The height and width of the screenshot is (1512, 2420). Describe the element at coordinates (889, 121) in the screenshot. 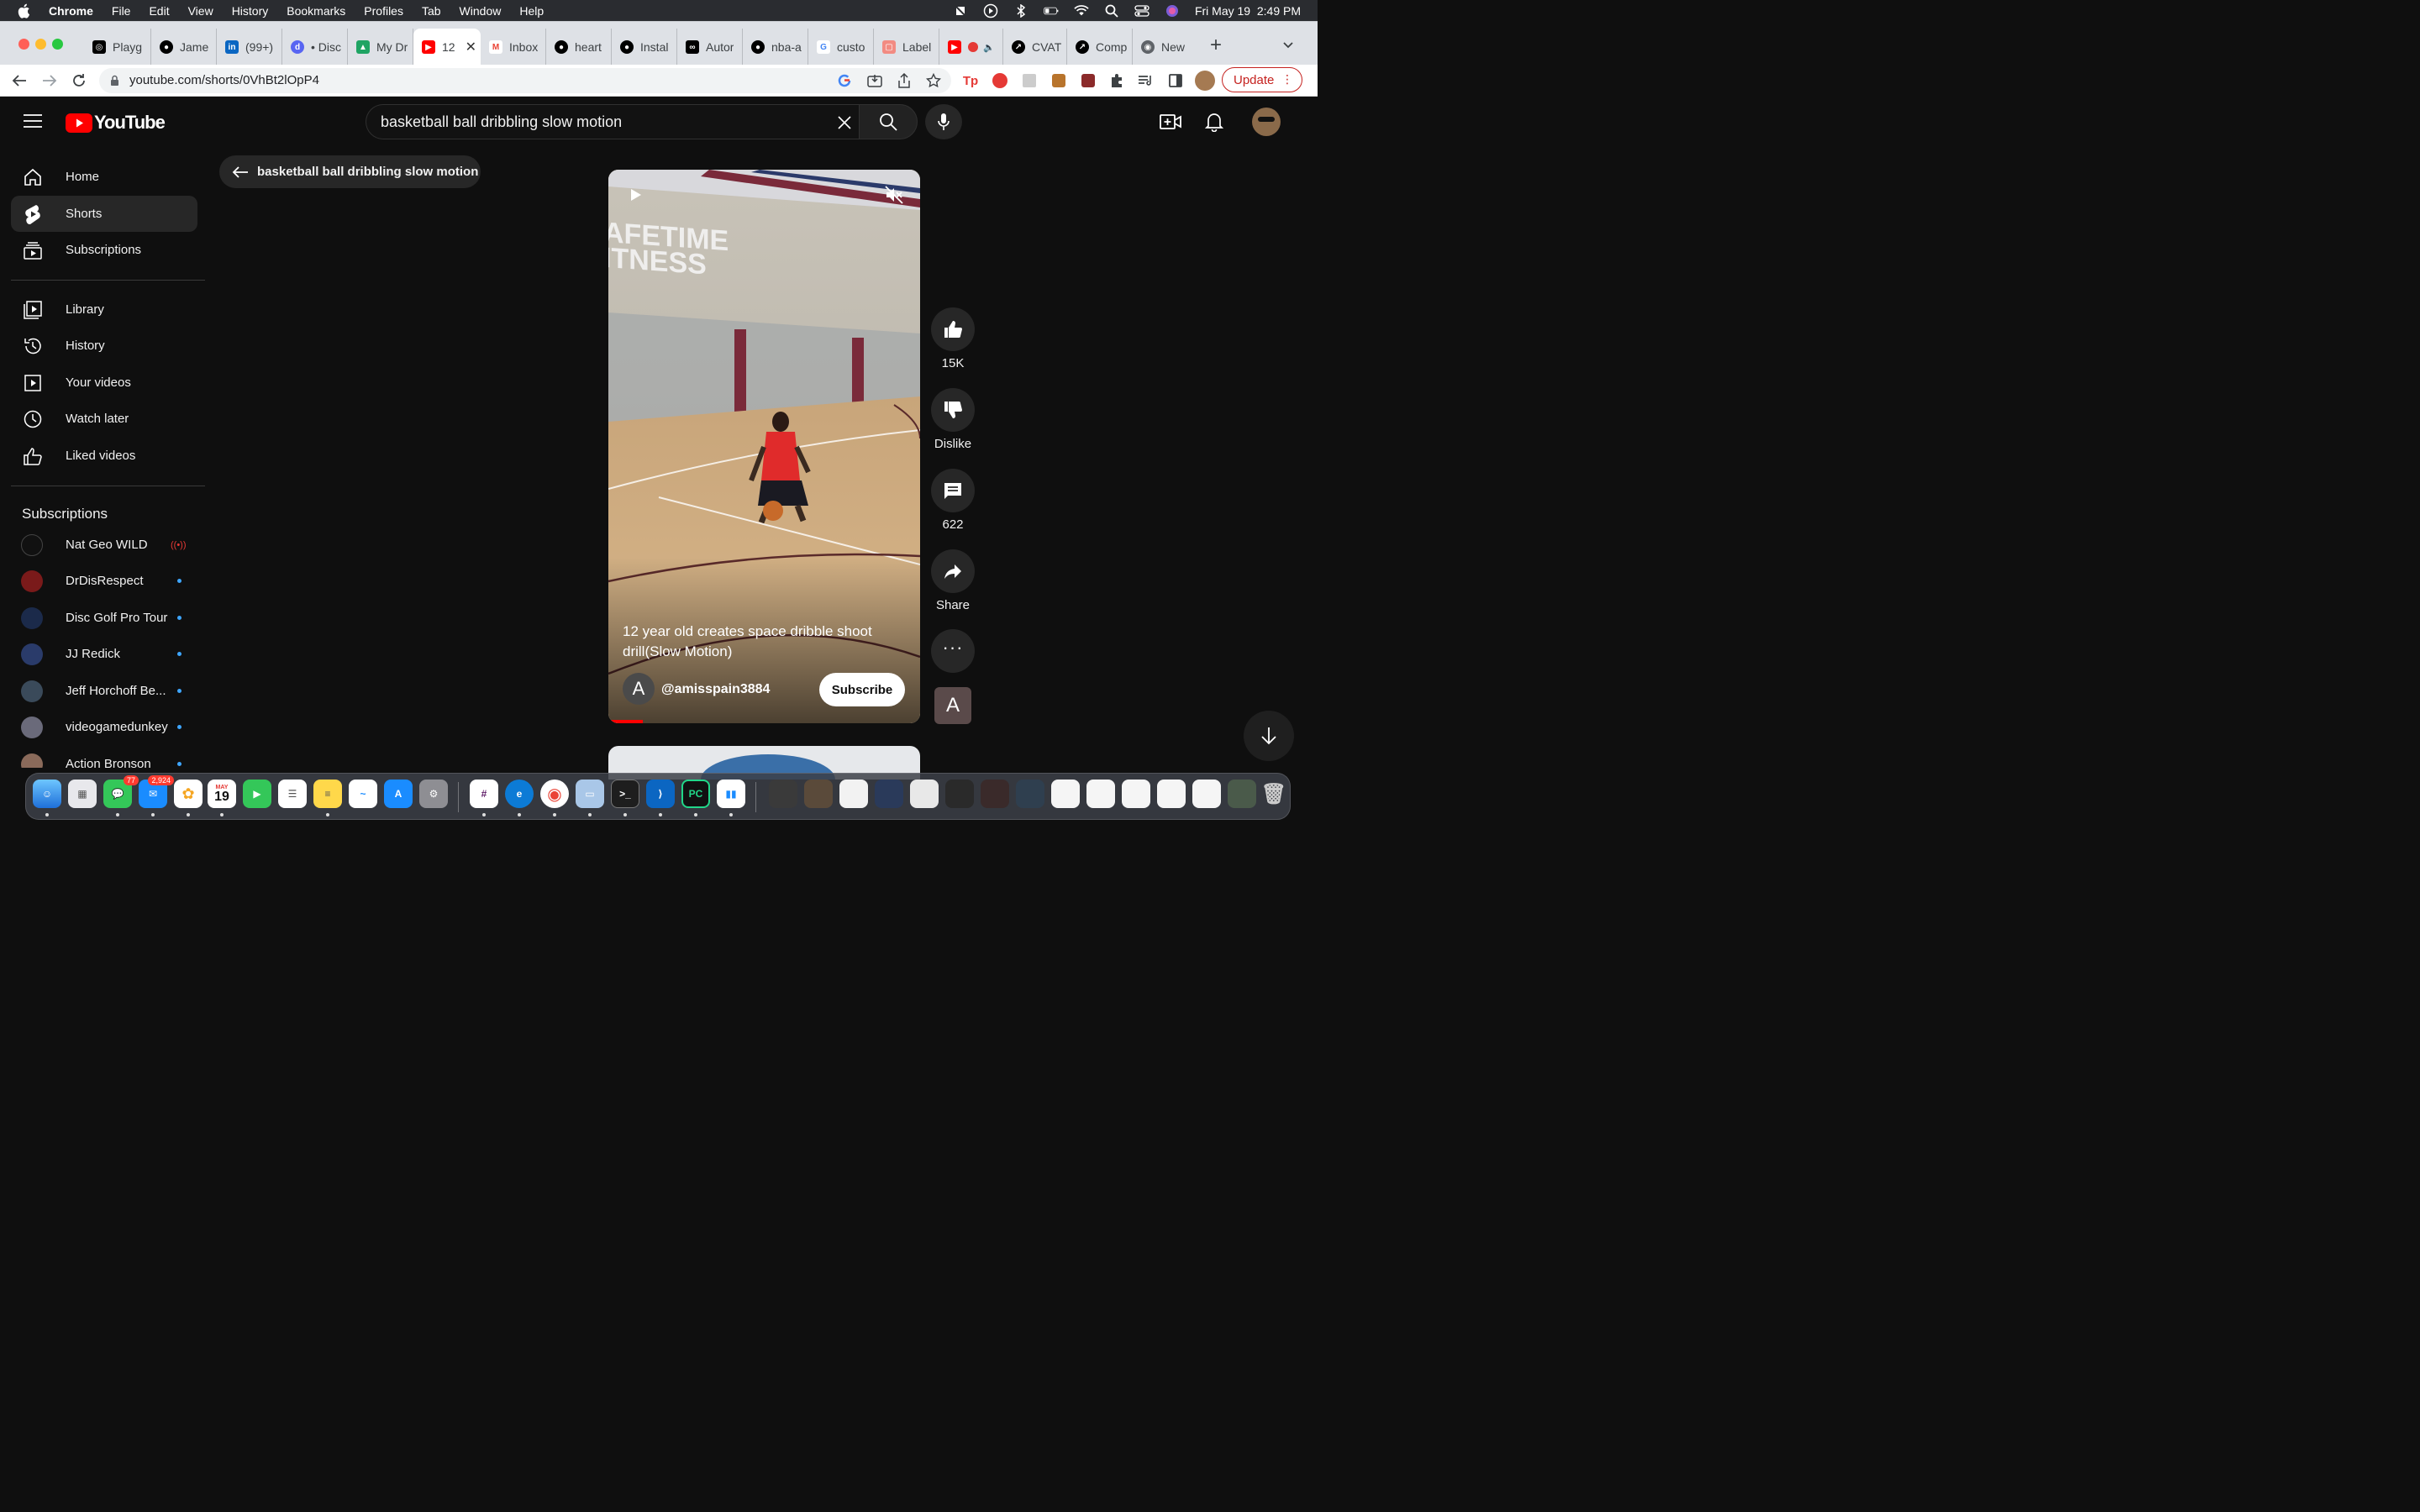

I see `search-button` at that location.